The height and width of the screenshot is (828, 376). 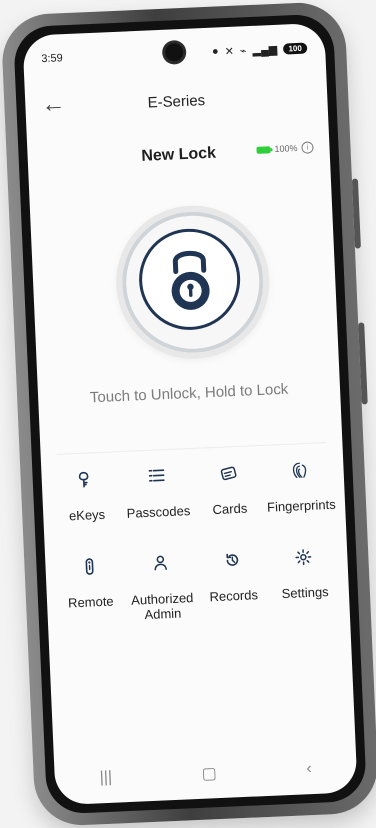 I want to click on unlock-button, so click(x=192, y=282).